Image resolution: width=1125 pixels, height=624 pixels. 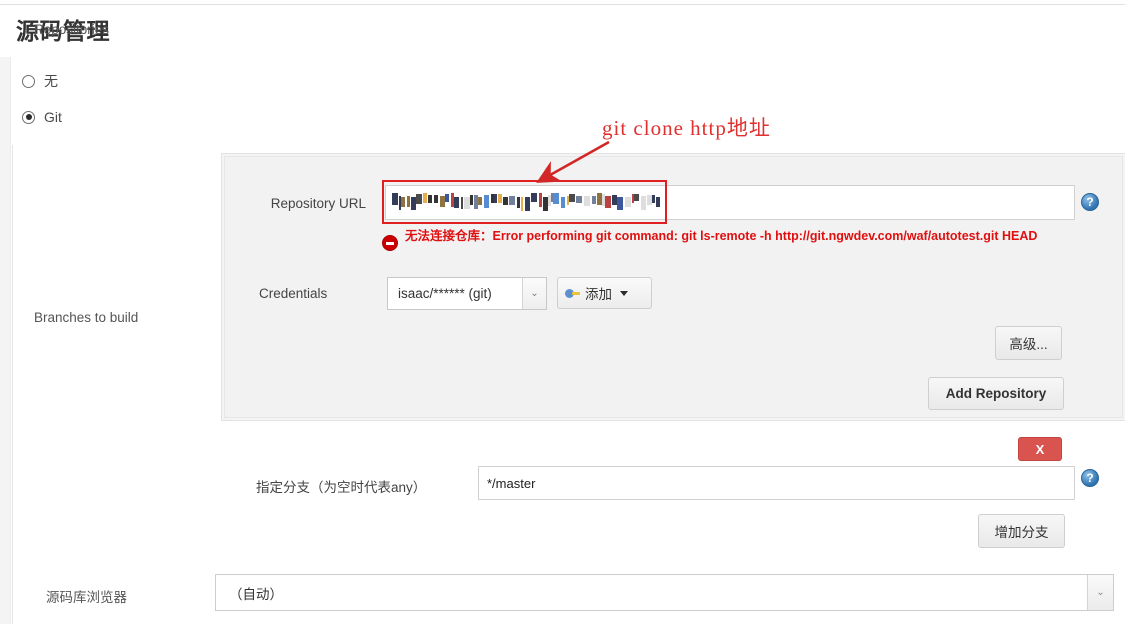 I want to click on scm-option-none: 无, so click(x=40, y=81).